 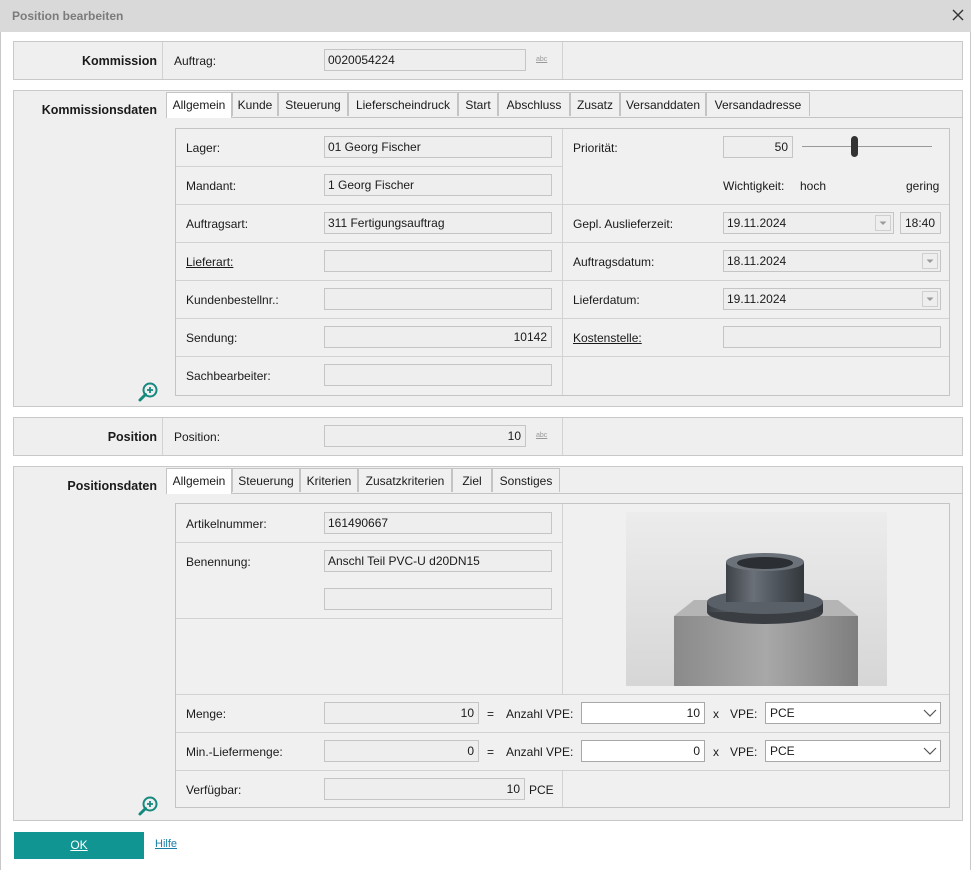 I want to click on sachbearbeiter-field, so click(x=438, y=375).